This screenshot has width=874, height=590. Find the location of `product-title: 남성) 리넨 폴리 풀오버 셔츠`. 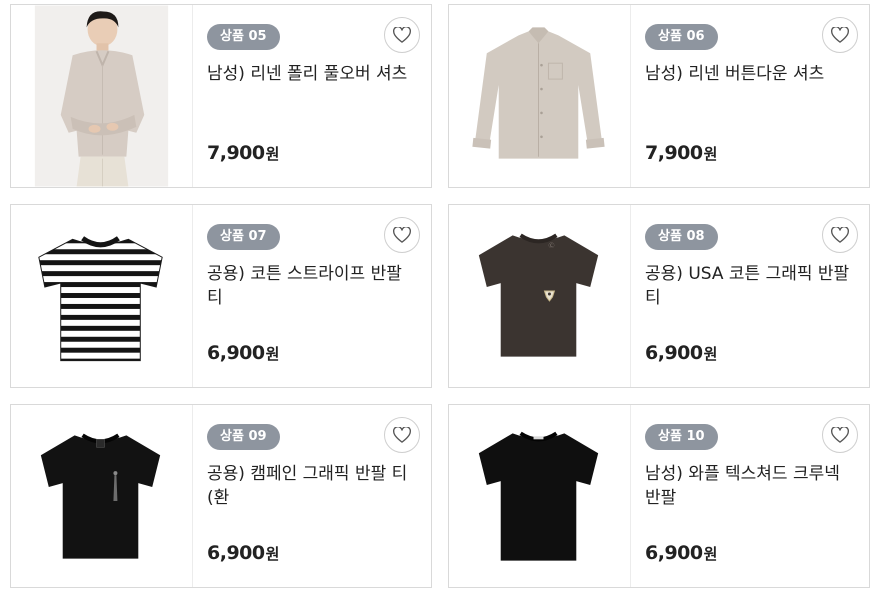

product-title: 남성) 리넨 폴리 풀오버 셔츠 is located at coordinates (314, 74).